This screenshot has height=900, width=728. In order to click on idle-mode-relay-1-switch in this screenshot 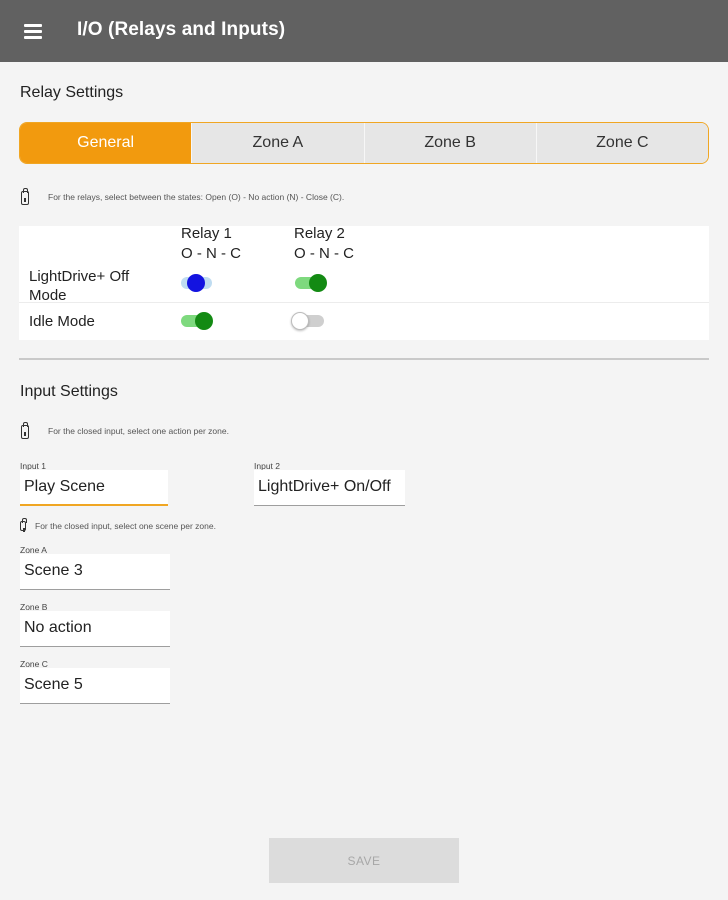, I will do `click(196, 320)`.